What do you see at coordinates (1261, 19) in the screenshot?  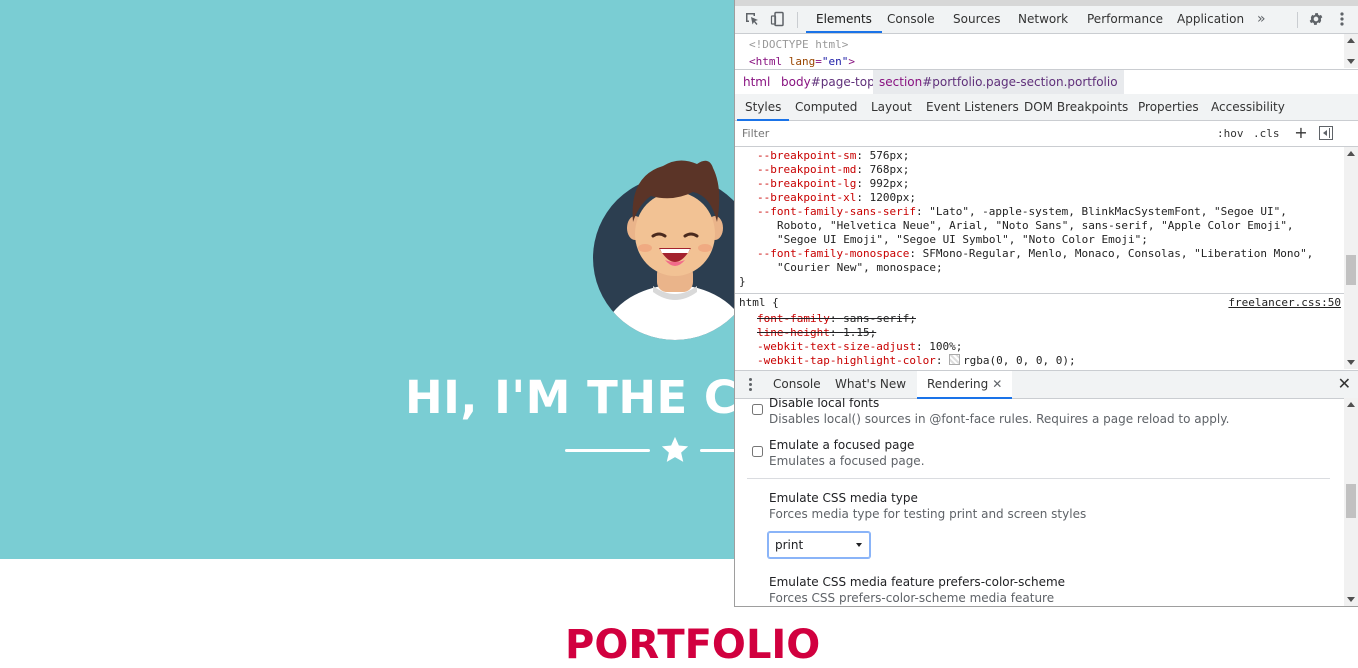 I see `more-tabs-icon: »` at bounding box center [1261, 19].